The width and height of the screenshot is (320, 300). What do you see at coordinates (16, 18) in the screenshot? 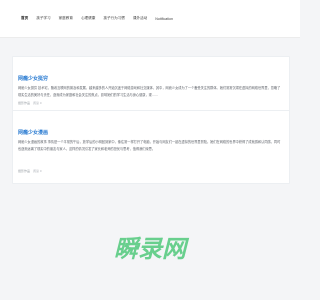
I see `nav-item-home: 首页` at bounding box center [16, 18].